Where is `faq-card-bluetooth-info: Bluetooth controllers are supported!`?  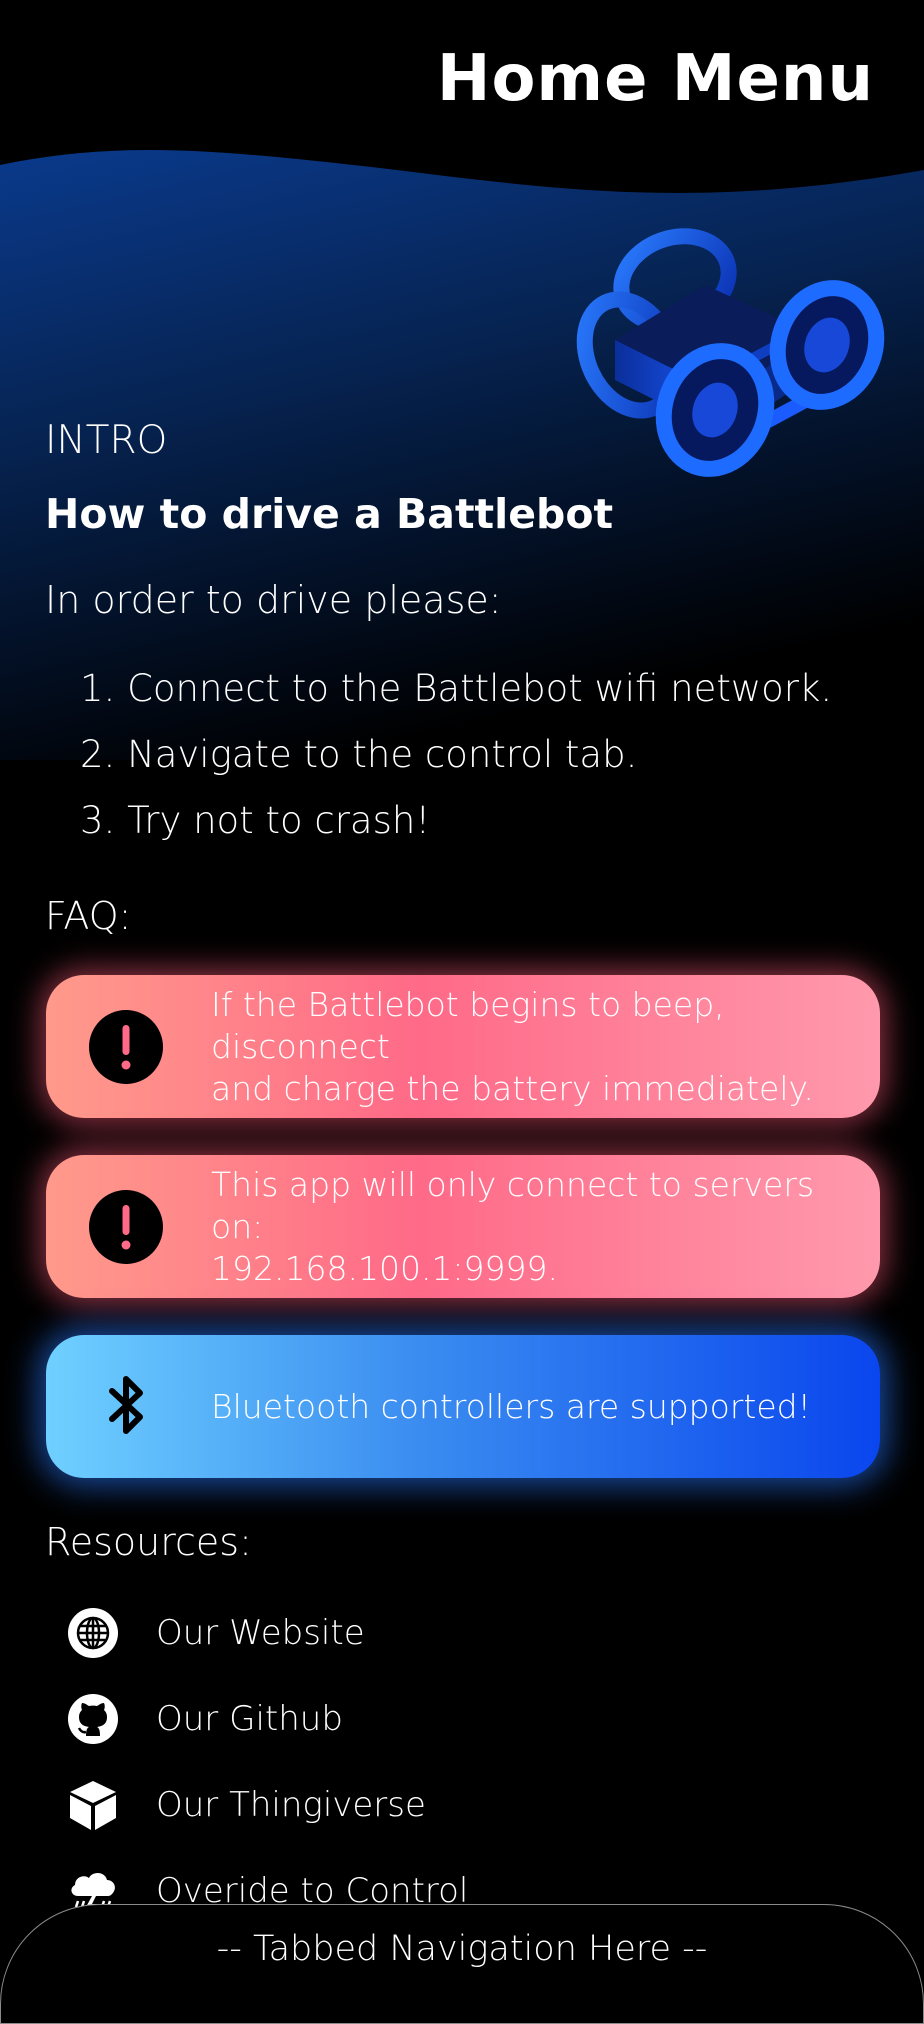
faq-card-bluetooth-info: Bluetooth controllers are supported! is located at coordinates (463, 1406).